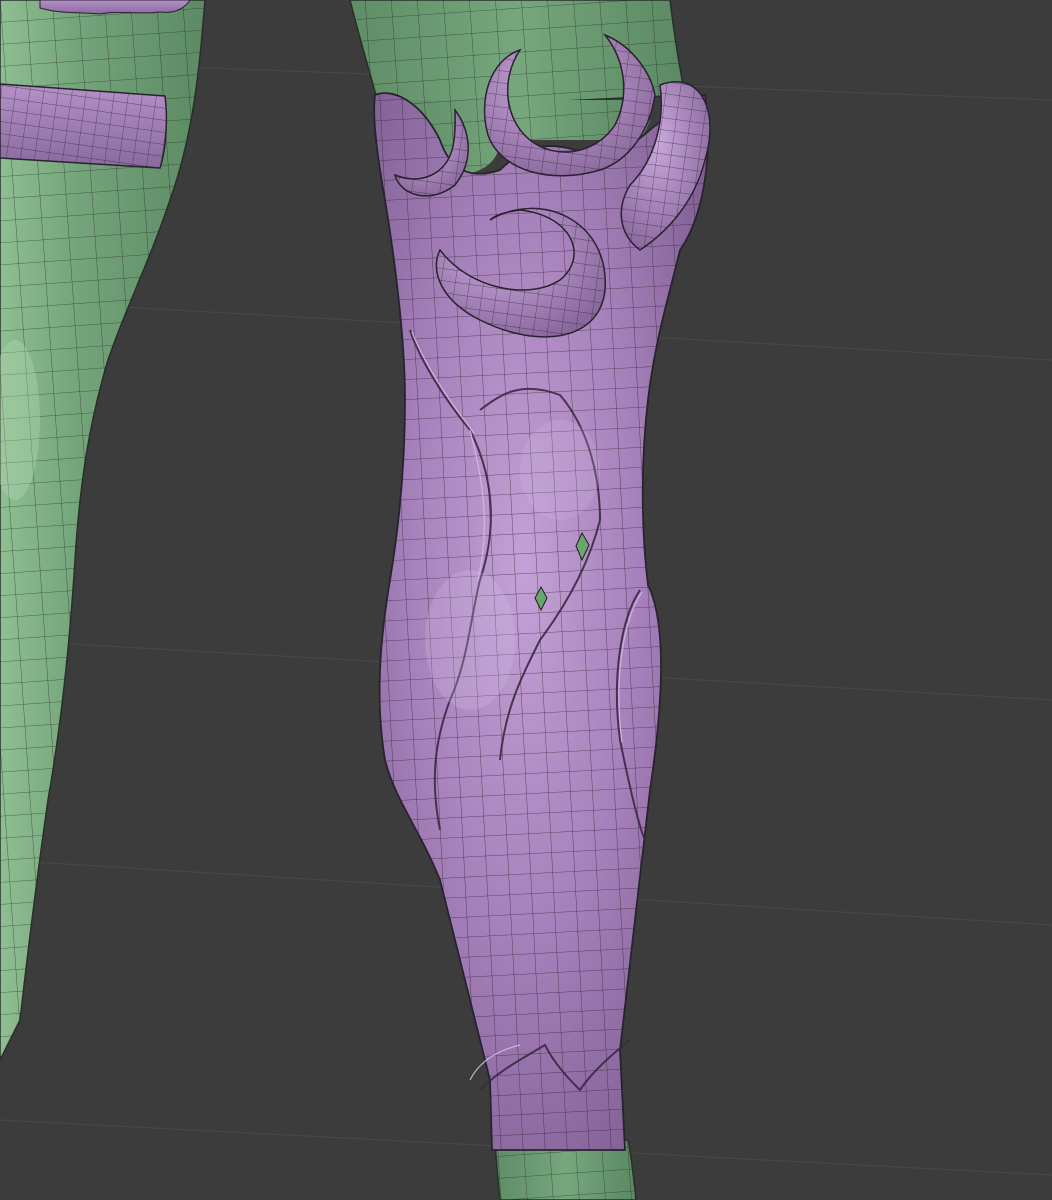 The width and height of the screenshot is (1052, 1200). What do you see at coordinates (84, 126) in the screenshot?
I see `left-thigh-band` at bounding box center [84, 126].